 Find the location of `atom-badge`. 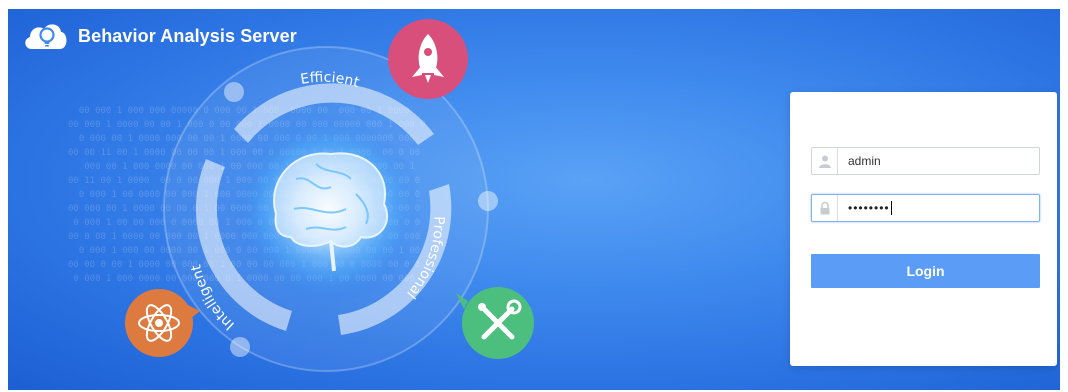

atom-badge is located at coordinates (162, 323).